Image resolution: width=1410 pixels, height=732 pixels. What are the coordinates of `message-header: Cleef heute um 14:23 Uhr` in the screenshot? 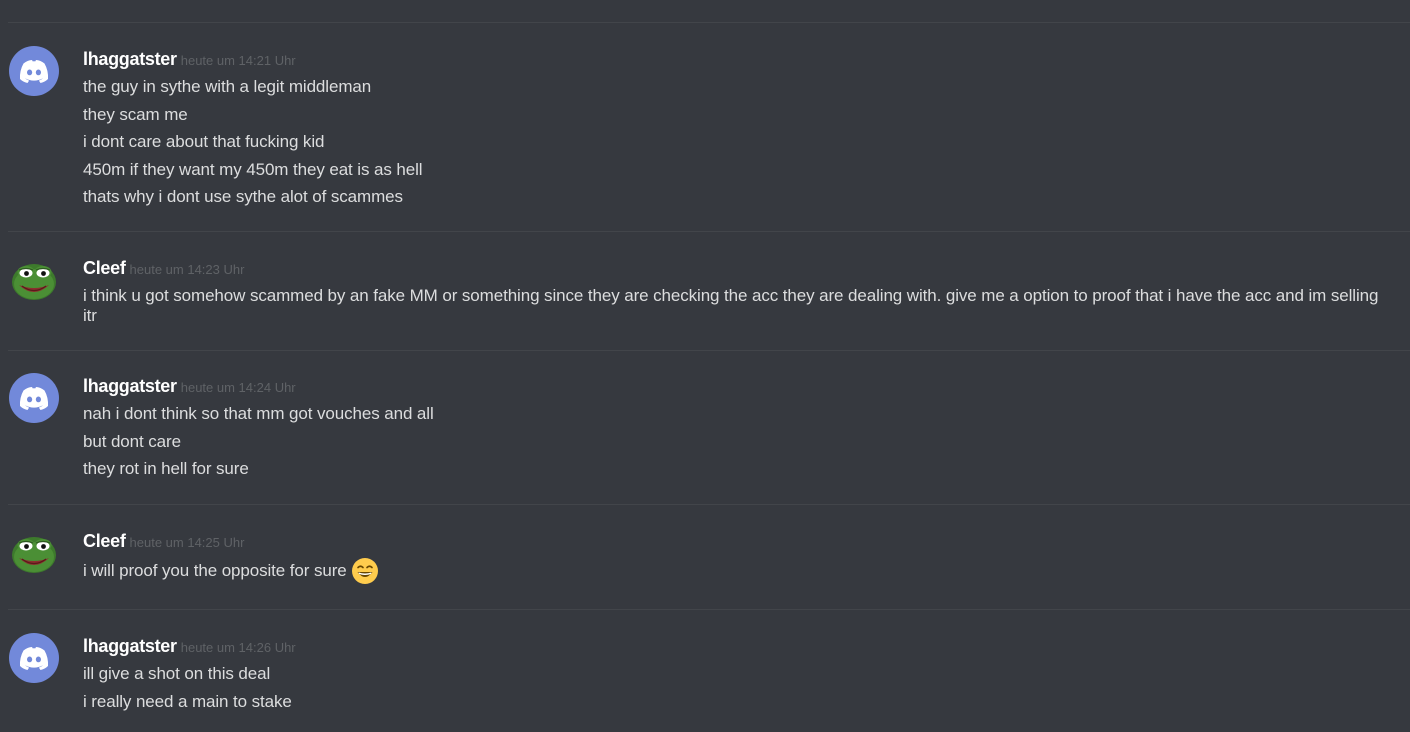 It's located at (163, 269).